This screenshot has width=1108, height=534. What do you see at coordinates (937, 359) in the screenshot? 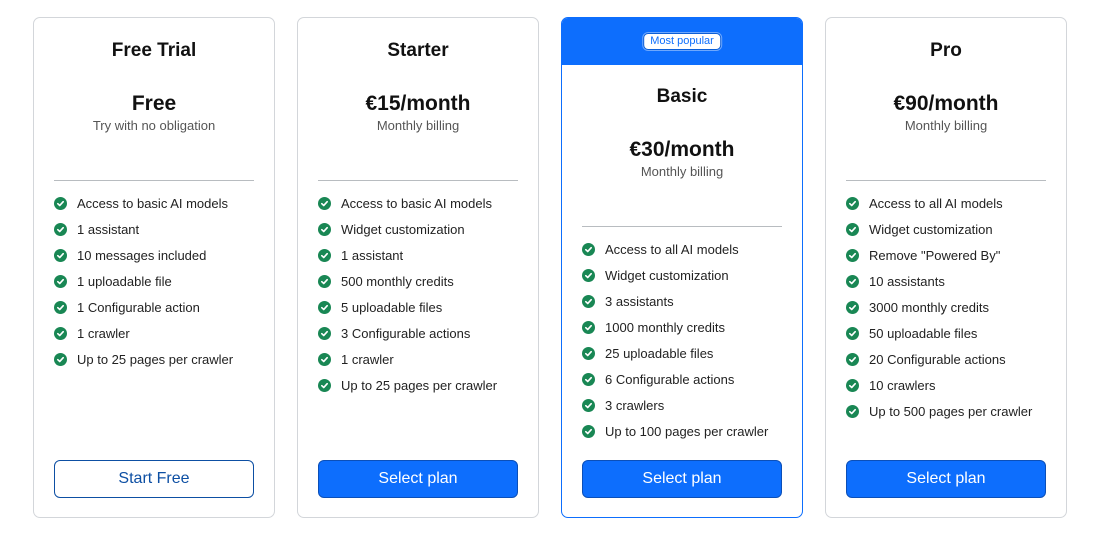
I see `feature-label: 20 Configurable actions` at bounding box center [937, 359].